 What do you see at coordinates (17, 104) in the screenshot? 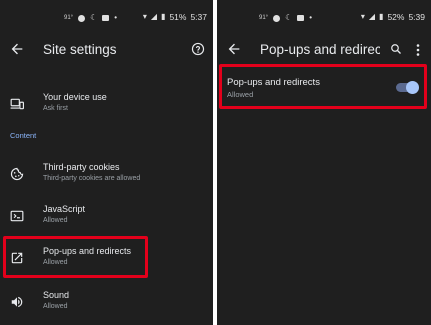
I see `devices-icon` at bounding box center [17, 104].